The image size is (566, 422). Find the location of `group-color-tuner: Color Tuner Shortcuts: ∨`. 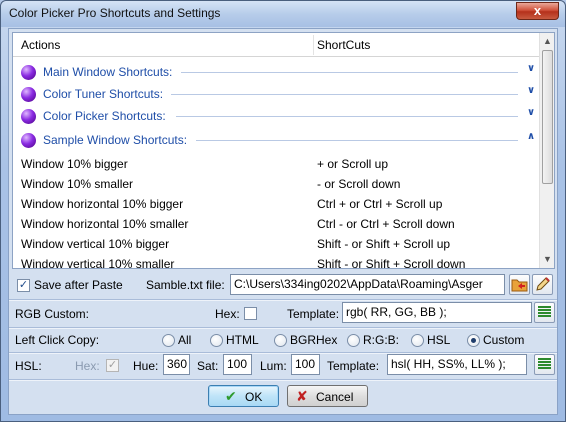

group-color-tuner: Color Tuner Shortcuts: ∨ is located at coordinates (279, 94).